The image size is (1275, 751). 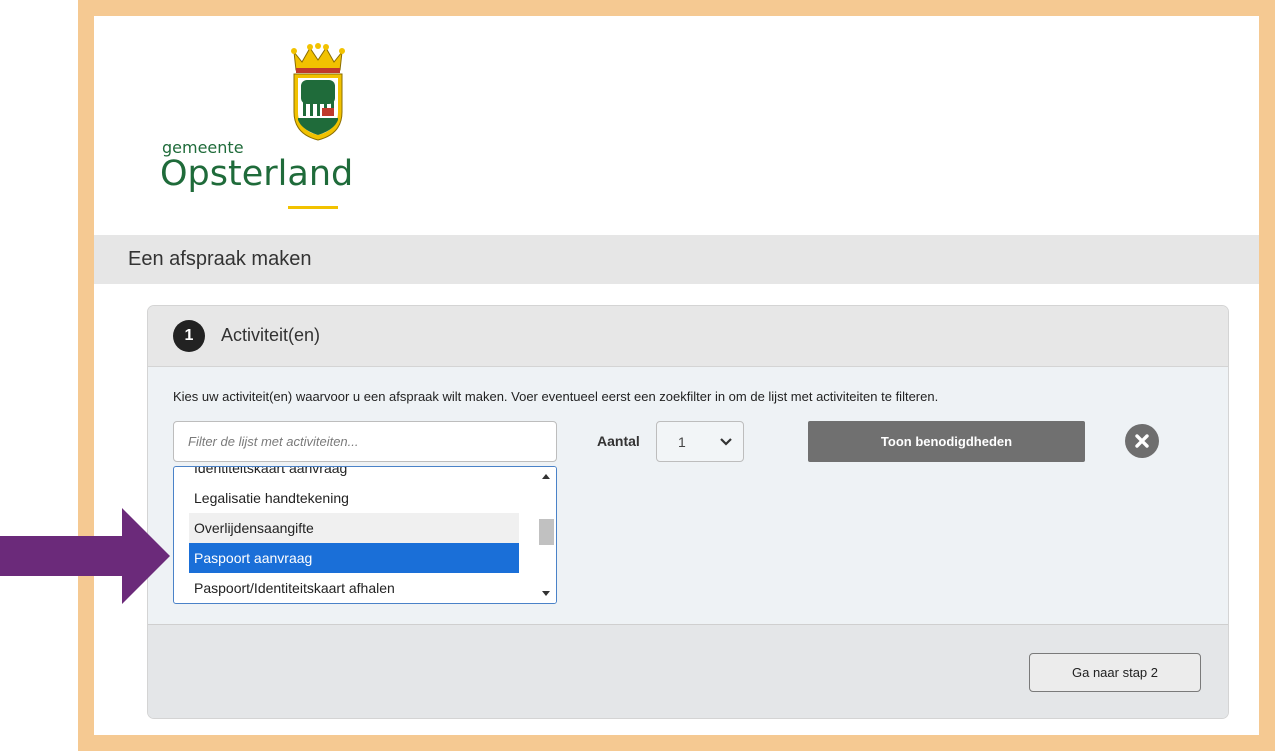 What do you see at coordinates (271, 335) in the screenshot?
I see `step-title: Activiteit(en)` at bounding box center [271, 335].